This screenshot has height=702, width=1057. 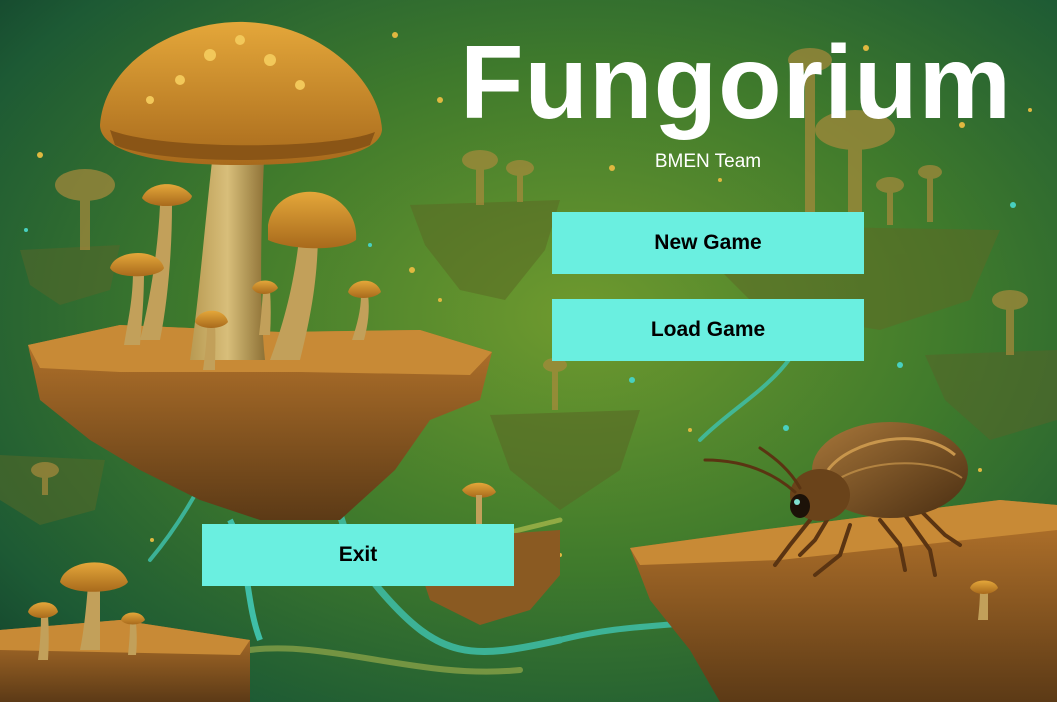 I want to click on team-credit: BMEN Team, so click(x=708, y=161).